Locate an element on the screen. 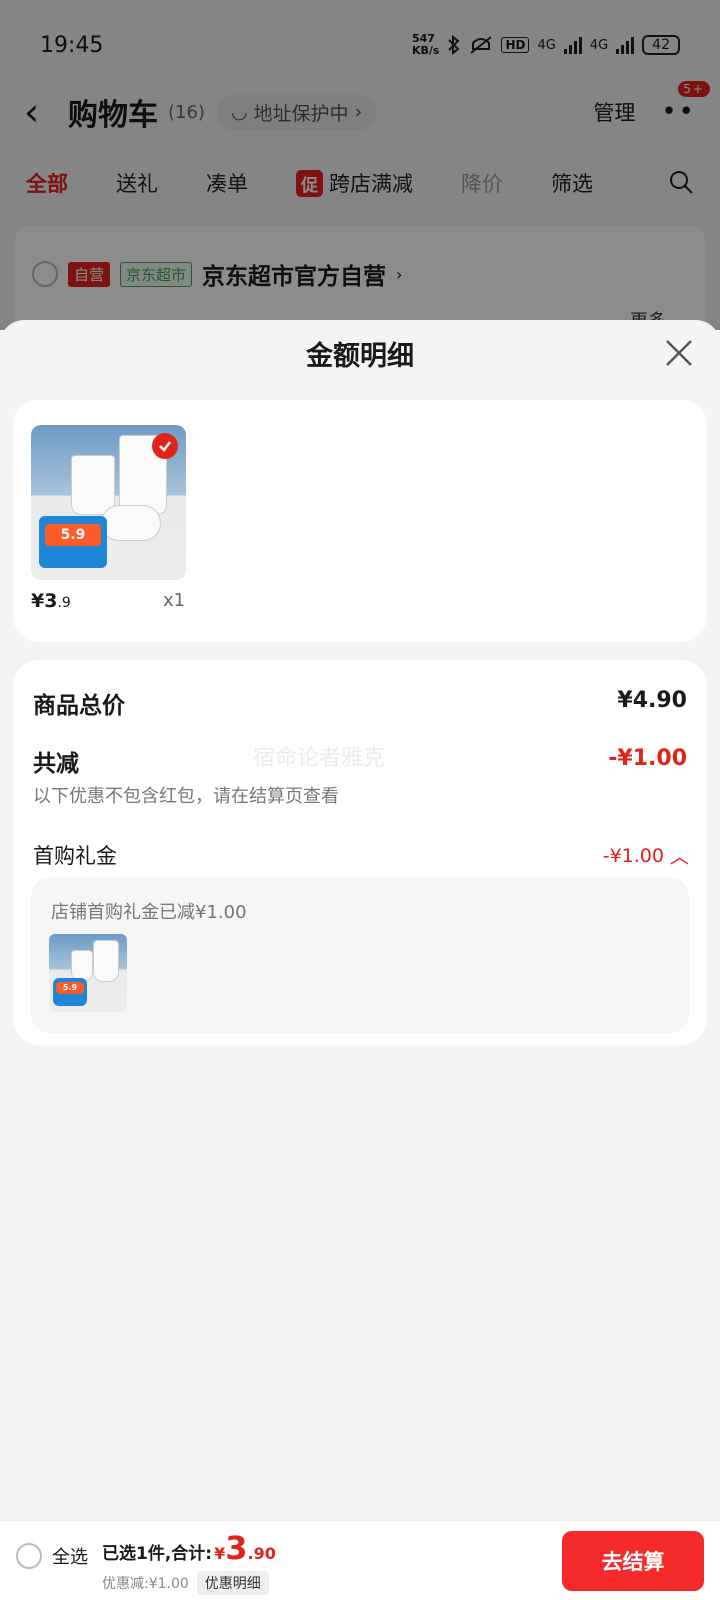 Image resolution: width=720 pixels, height=1600 pixels. discount-note: 以下优惠不包含红包，请在结算页查看 is located at coordinates (186, 796).